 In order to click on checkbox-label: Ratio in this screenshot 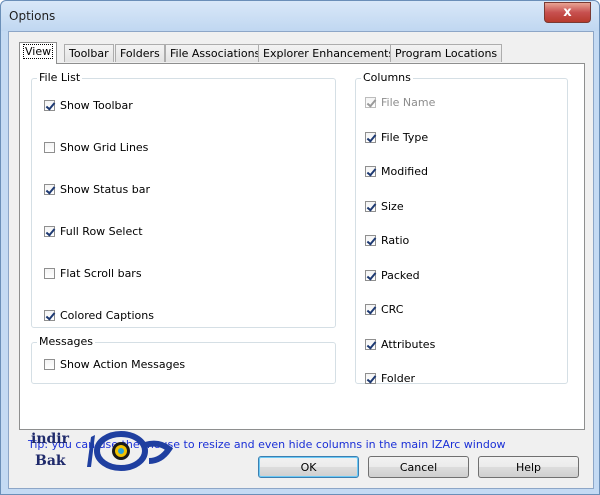, I will do `click(395, 240)`.